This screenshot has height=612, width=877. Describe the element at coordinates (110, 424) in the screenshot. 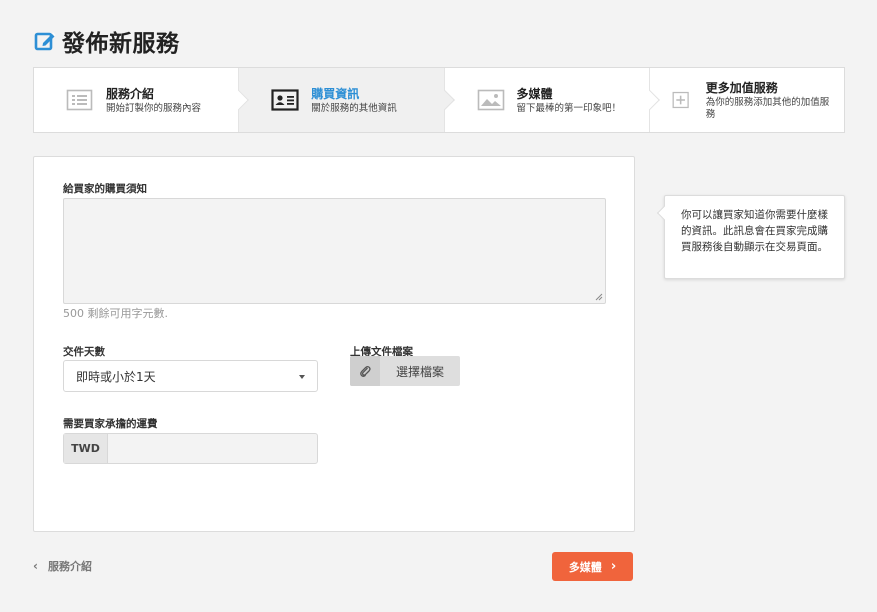

I see `shipping-label: 需要買家承擔的運費` at that location.